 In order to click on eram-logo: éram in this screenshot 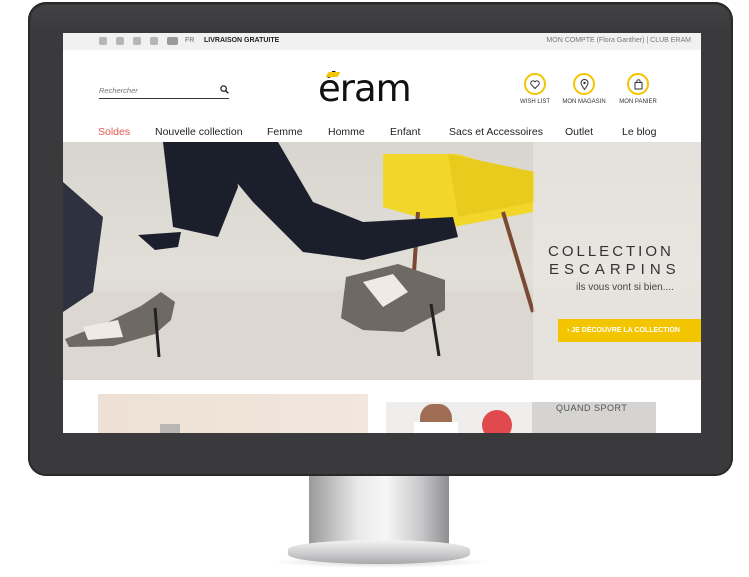, I will do `click(365, 89)`.